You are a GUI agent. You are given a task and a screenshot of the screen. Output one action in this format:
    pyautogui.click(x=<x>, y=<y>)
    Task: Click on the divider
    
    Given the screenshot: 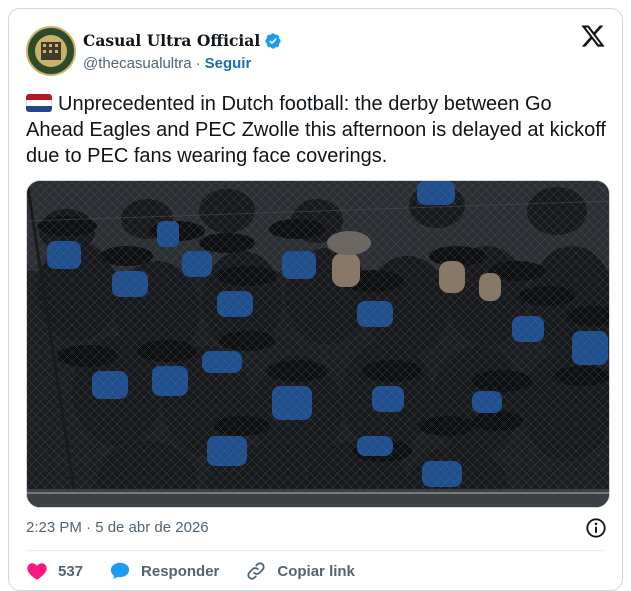 What is the action you would take?
    pyautogui.click(x=315, y=550)
    